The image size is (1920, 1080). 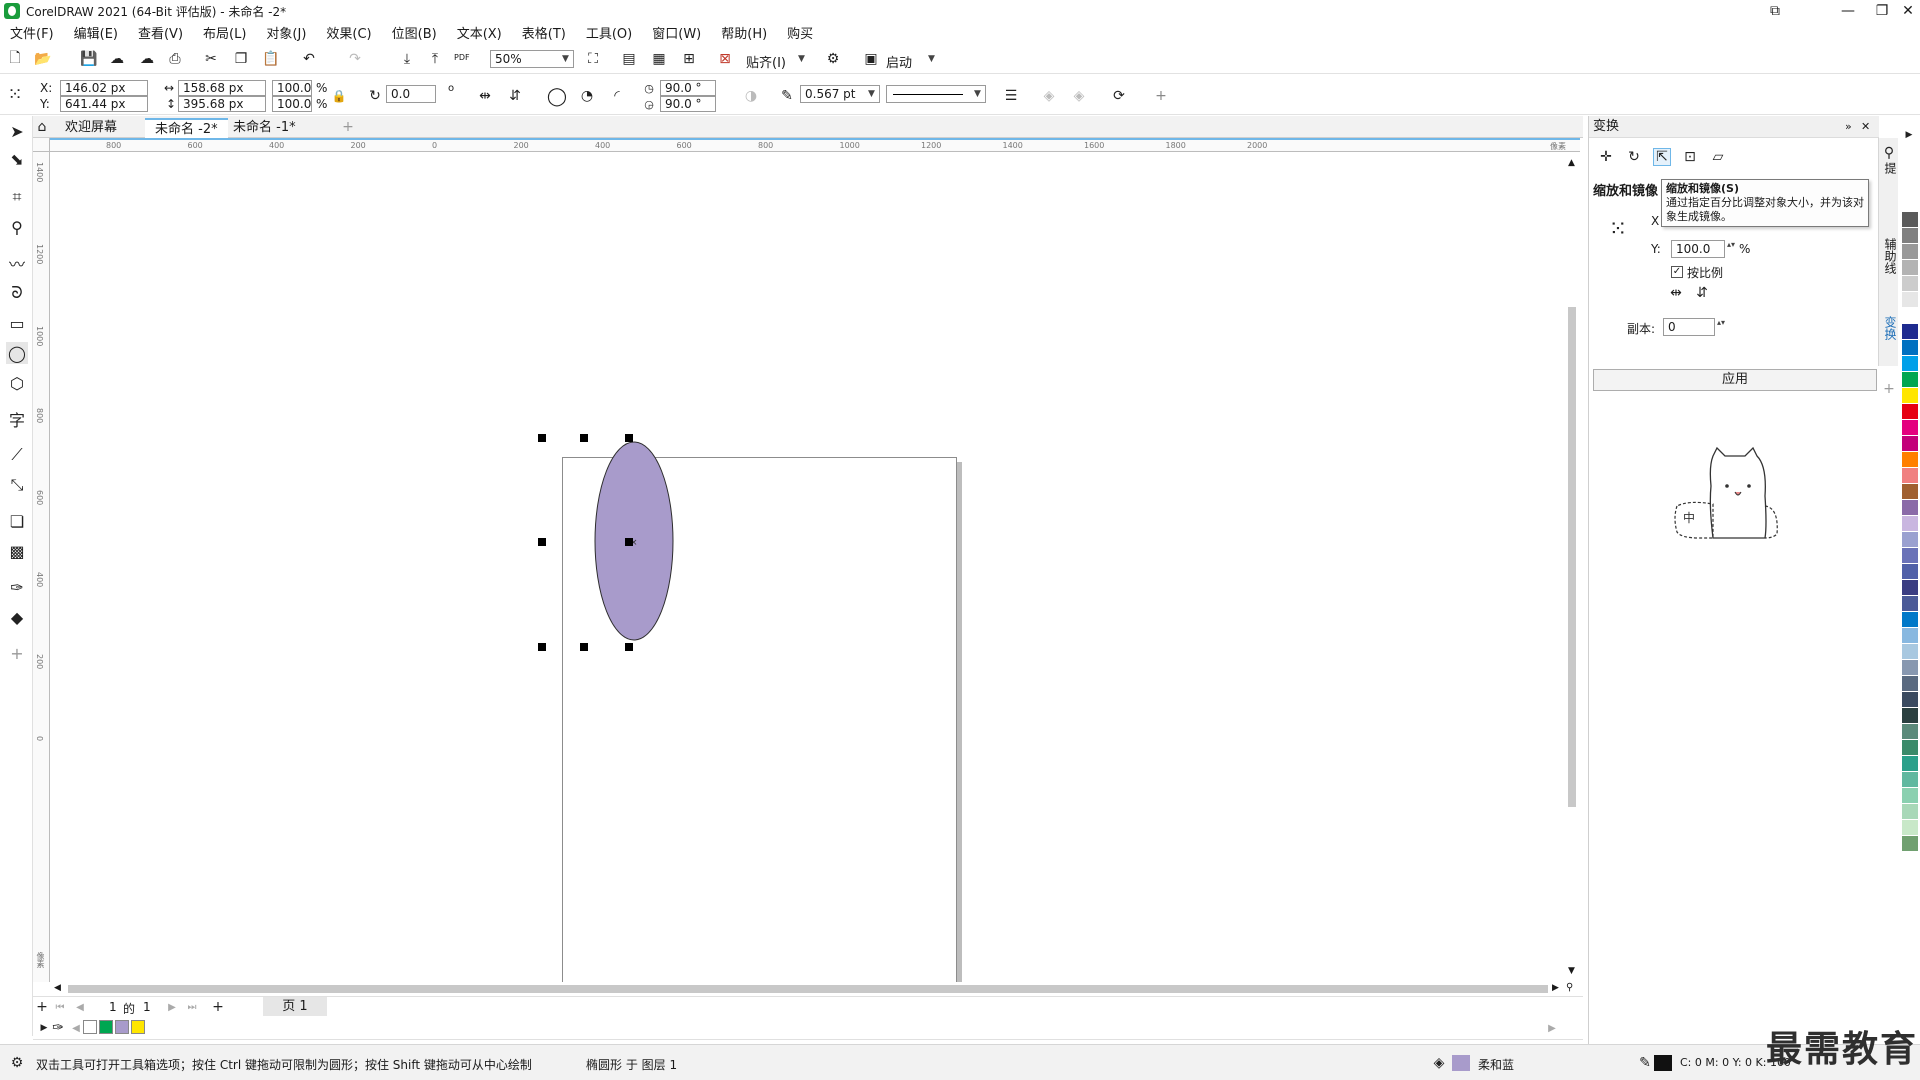 What do you see at coordinates (355, 59) in the screenshot?
I see `redo-icon: ↷` at bounding box center [355, 59].